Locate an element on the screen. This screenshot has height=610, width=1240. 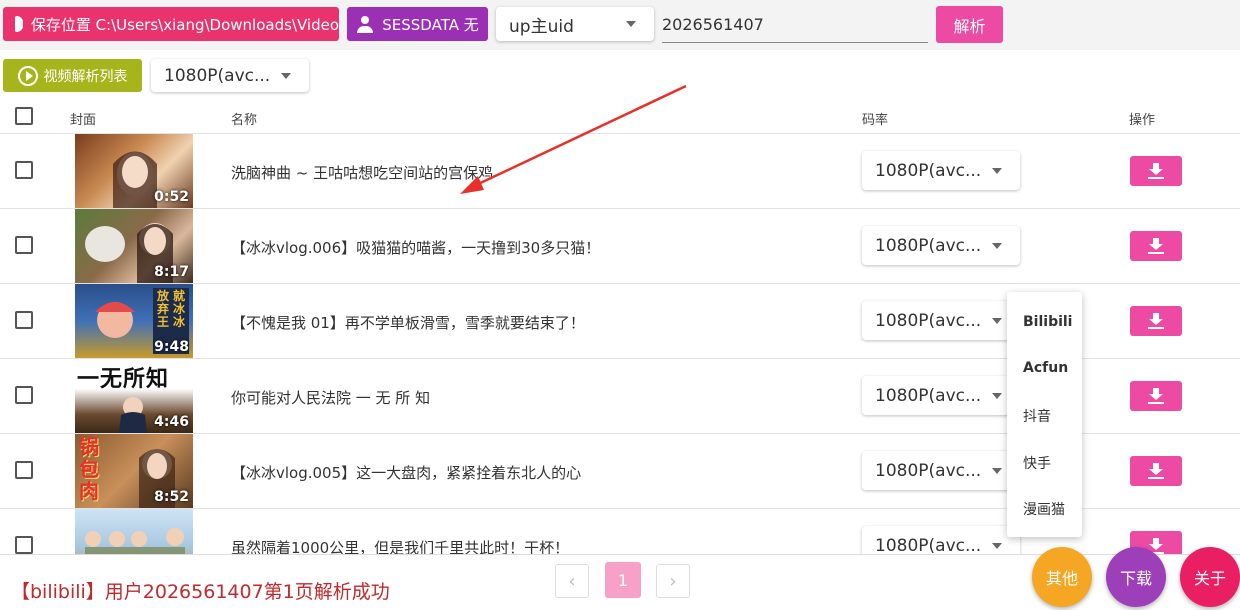
download-fab-button: 下载 is located at coordinates (1136, 577).